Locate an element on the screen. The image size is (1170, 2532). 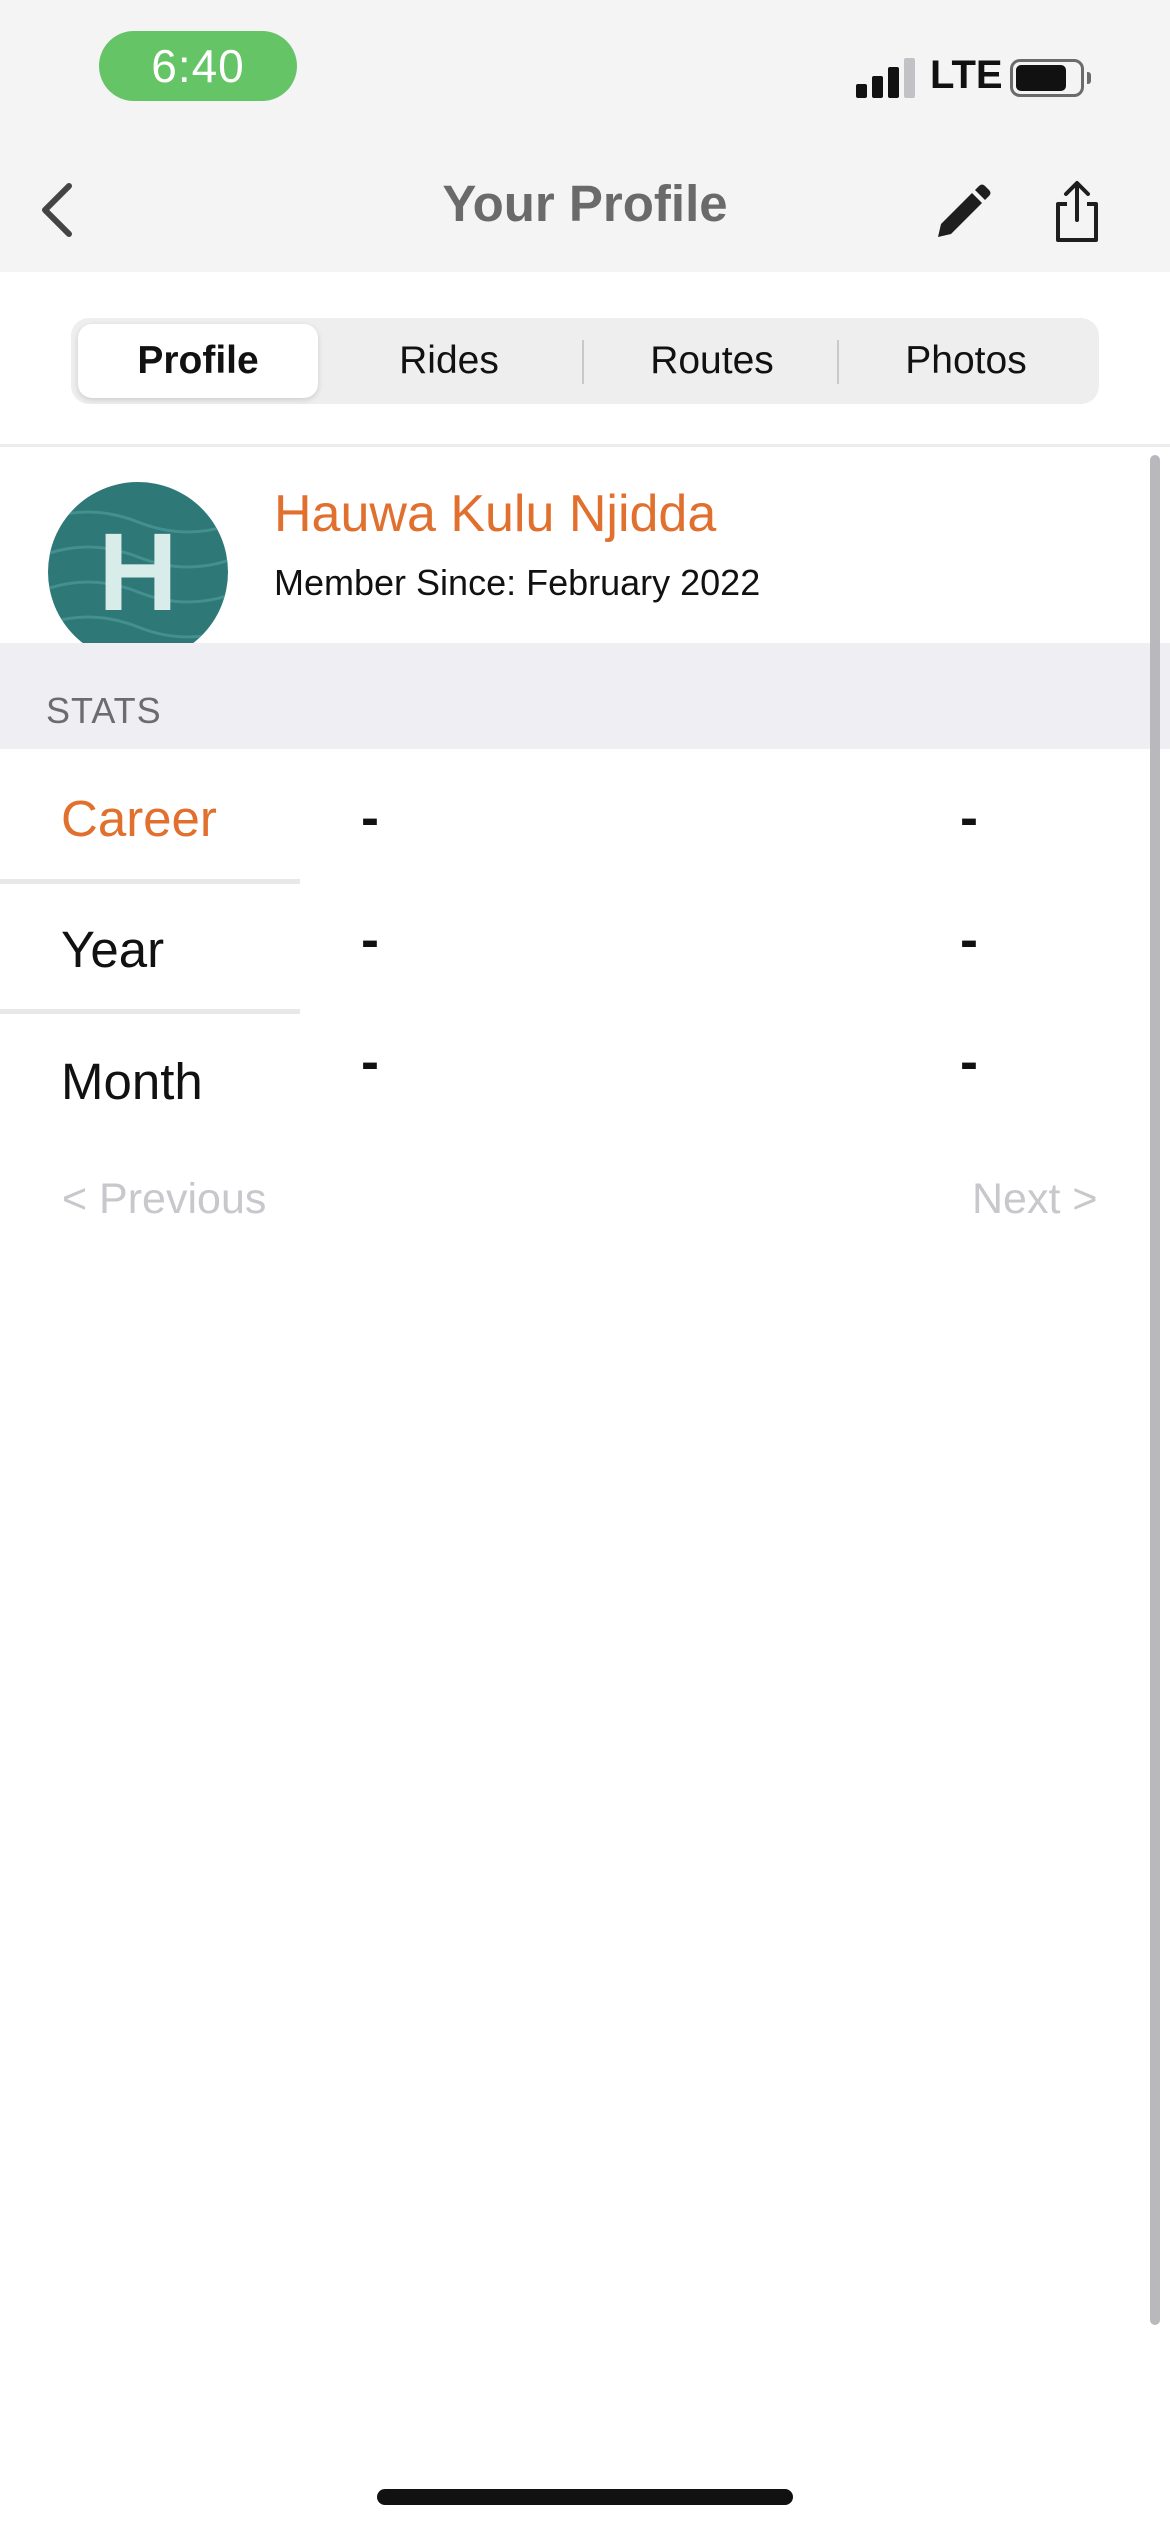
avatar: H is located at coordinates (138, 572).